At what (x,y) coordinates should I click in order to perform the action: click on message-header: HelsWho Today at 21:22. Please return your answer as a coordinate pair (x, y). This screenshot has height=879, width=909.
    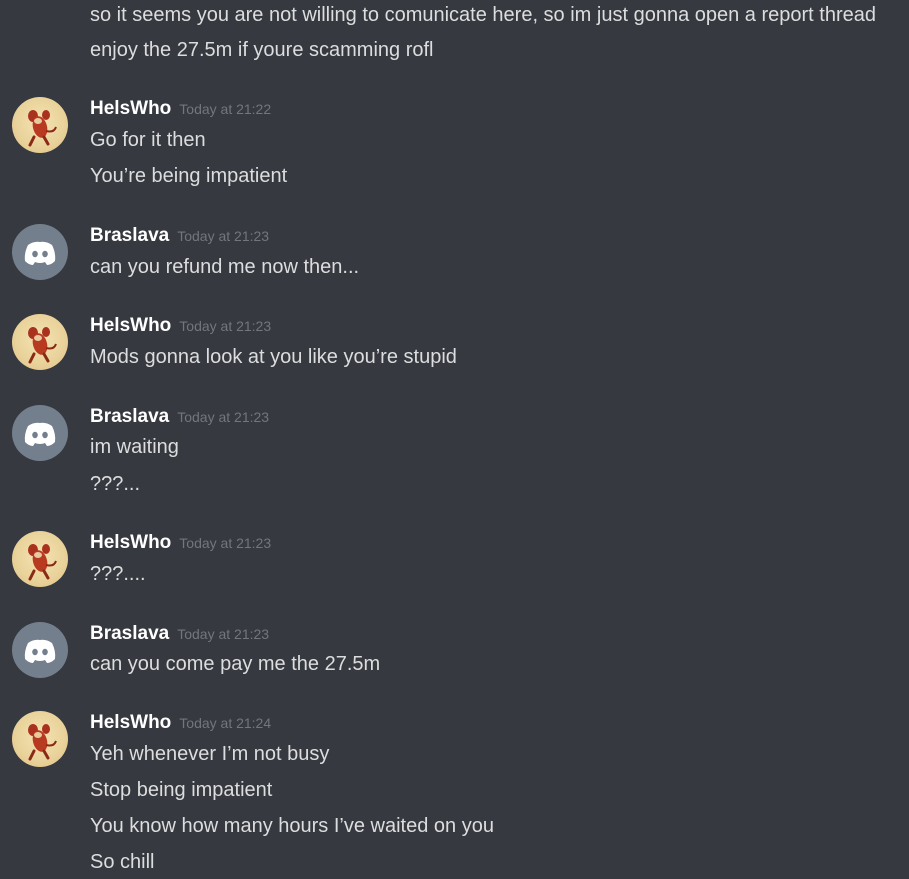
    Looking at the image, I should click on (180, 109).